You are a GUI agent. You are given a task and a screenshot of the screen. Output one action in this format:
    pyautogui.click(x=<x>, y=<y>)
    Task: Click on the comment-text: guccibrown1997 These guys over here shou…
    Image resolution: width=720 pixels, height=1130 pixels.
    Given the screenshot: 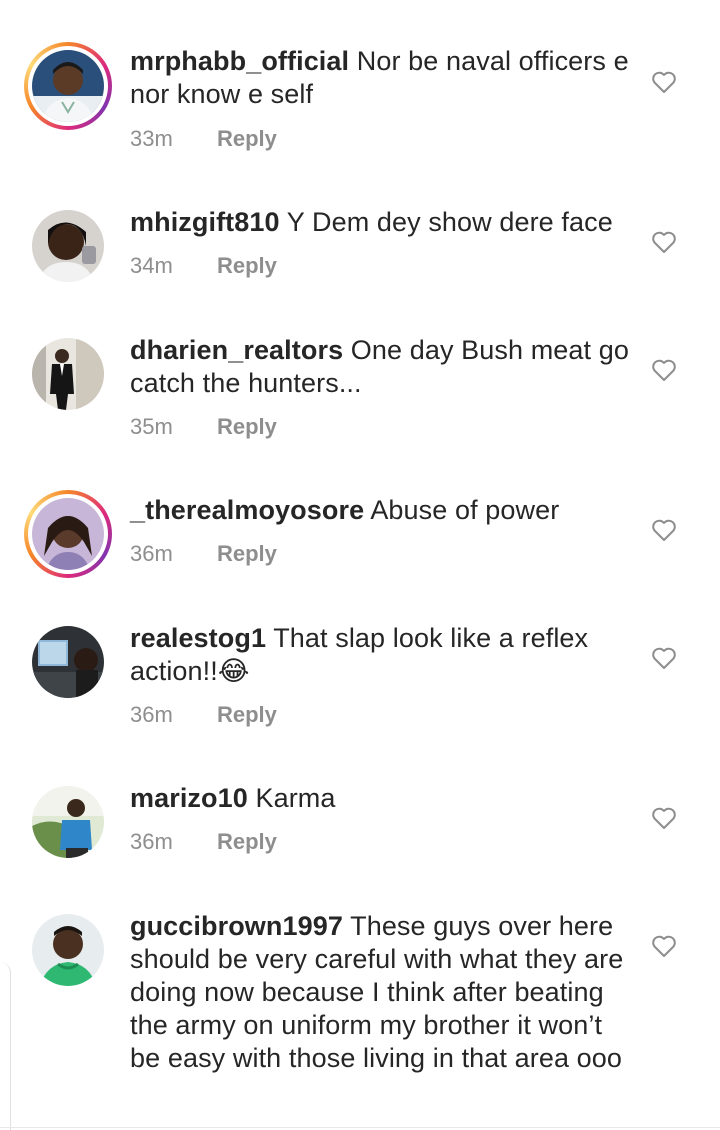 What is the action you would take?
    pyautogui.click(x=380, y=992)
    